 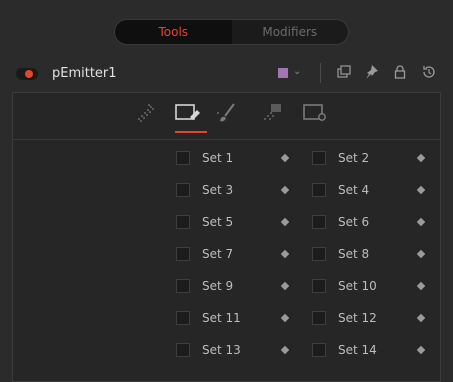 What do you see at coordinates (354, 158) in the screenshot?
I see `set-label: Set 2` at bounding box center [354, 158].